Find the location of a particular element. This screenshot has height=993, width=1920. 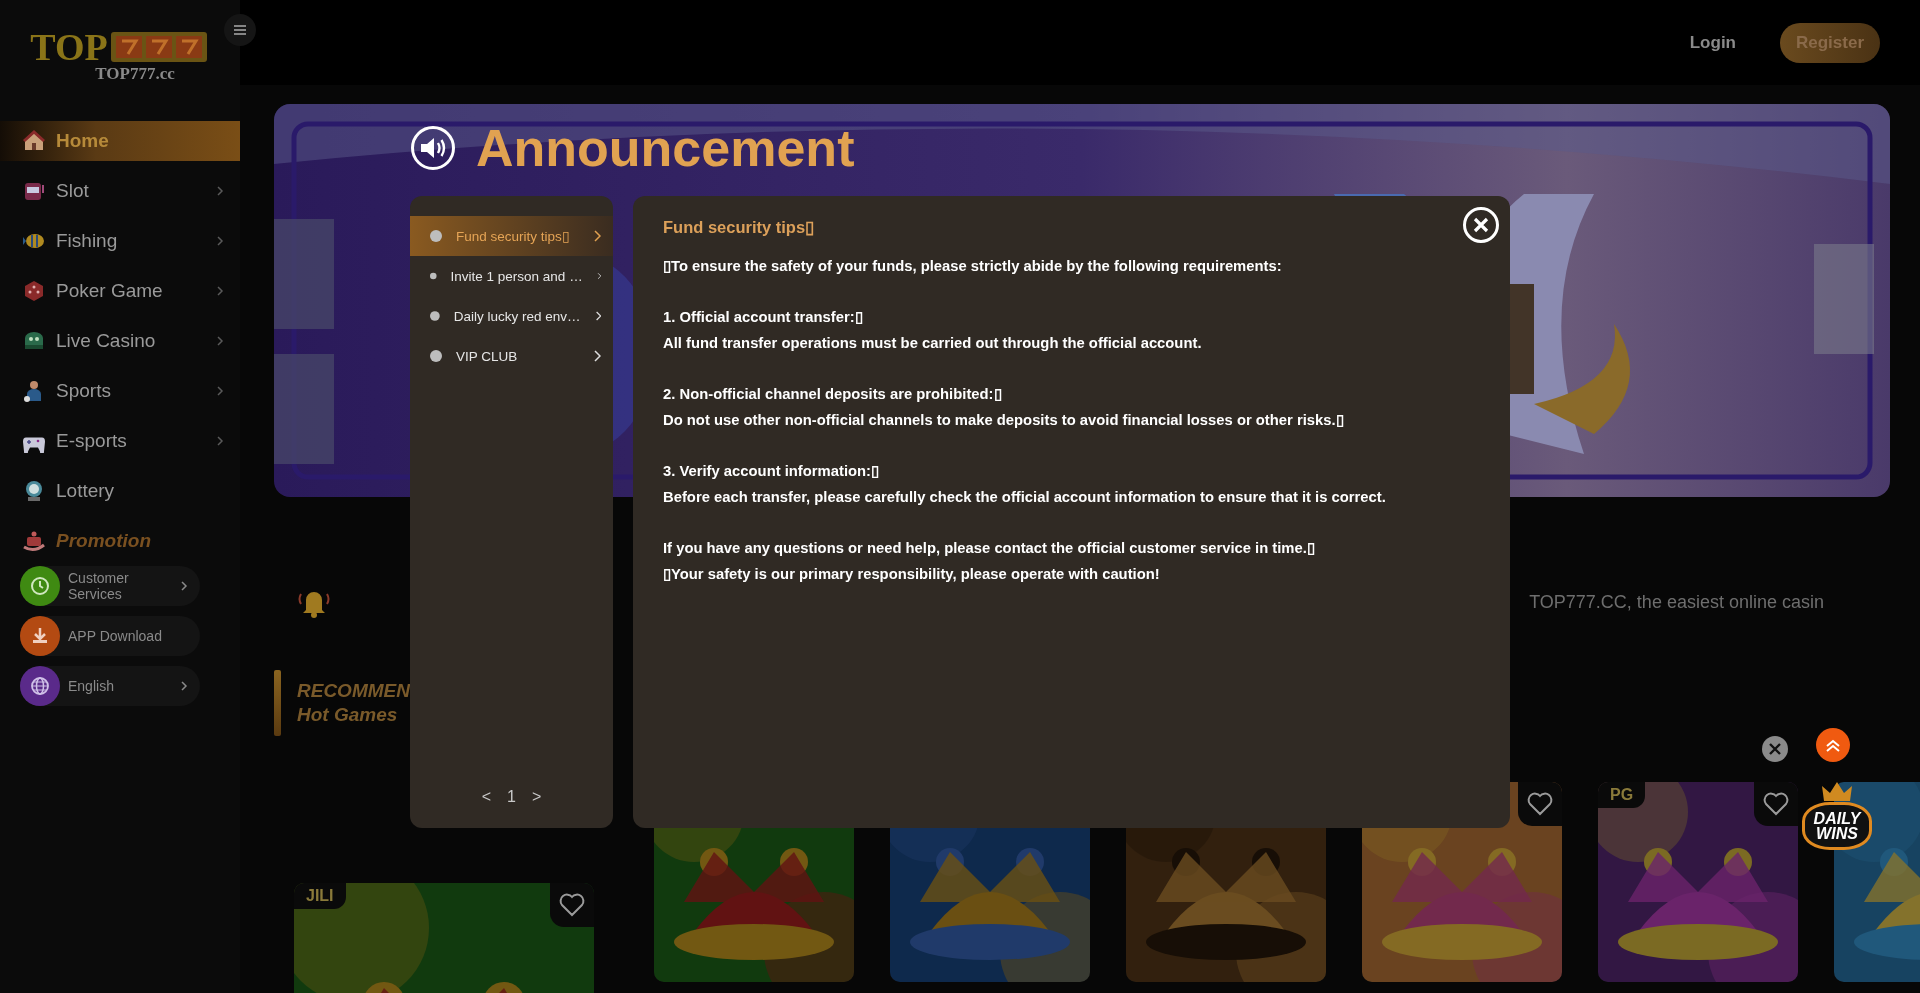

nav-item: E-sports is located at coordinates (120, 441).